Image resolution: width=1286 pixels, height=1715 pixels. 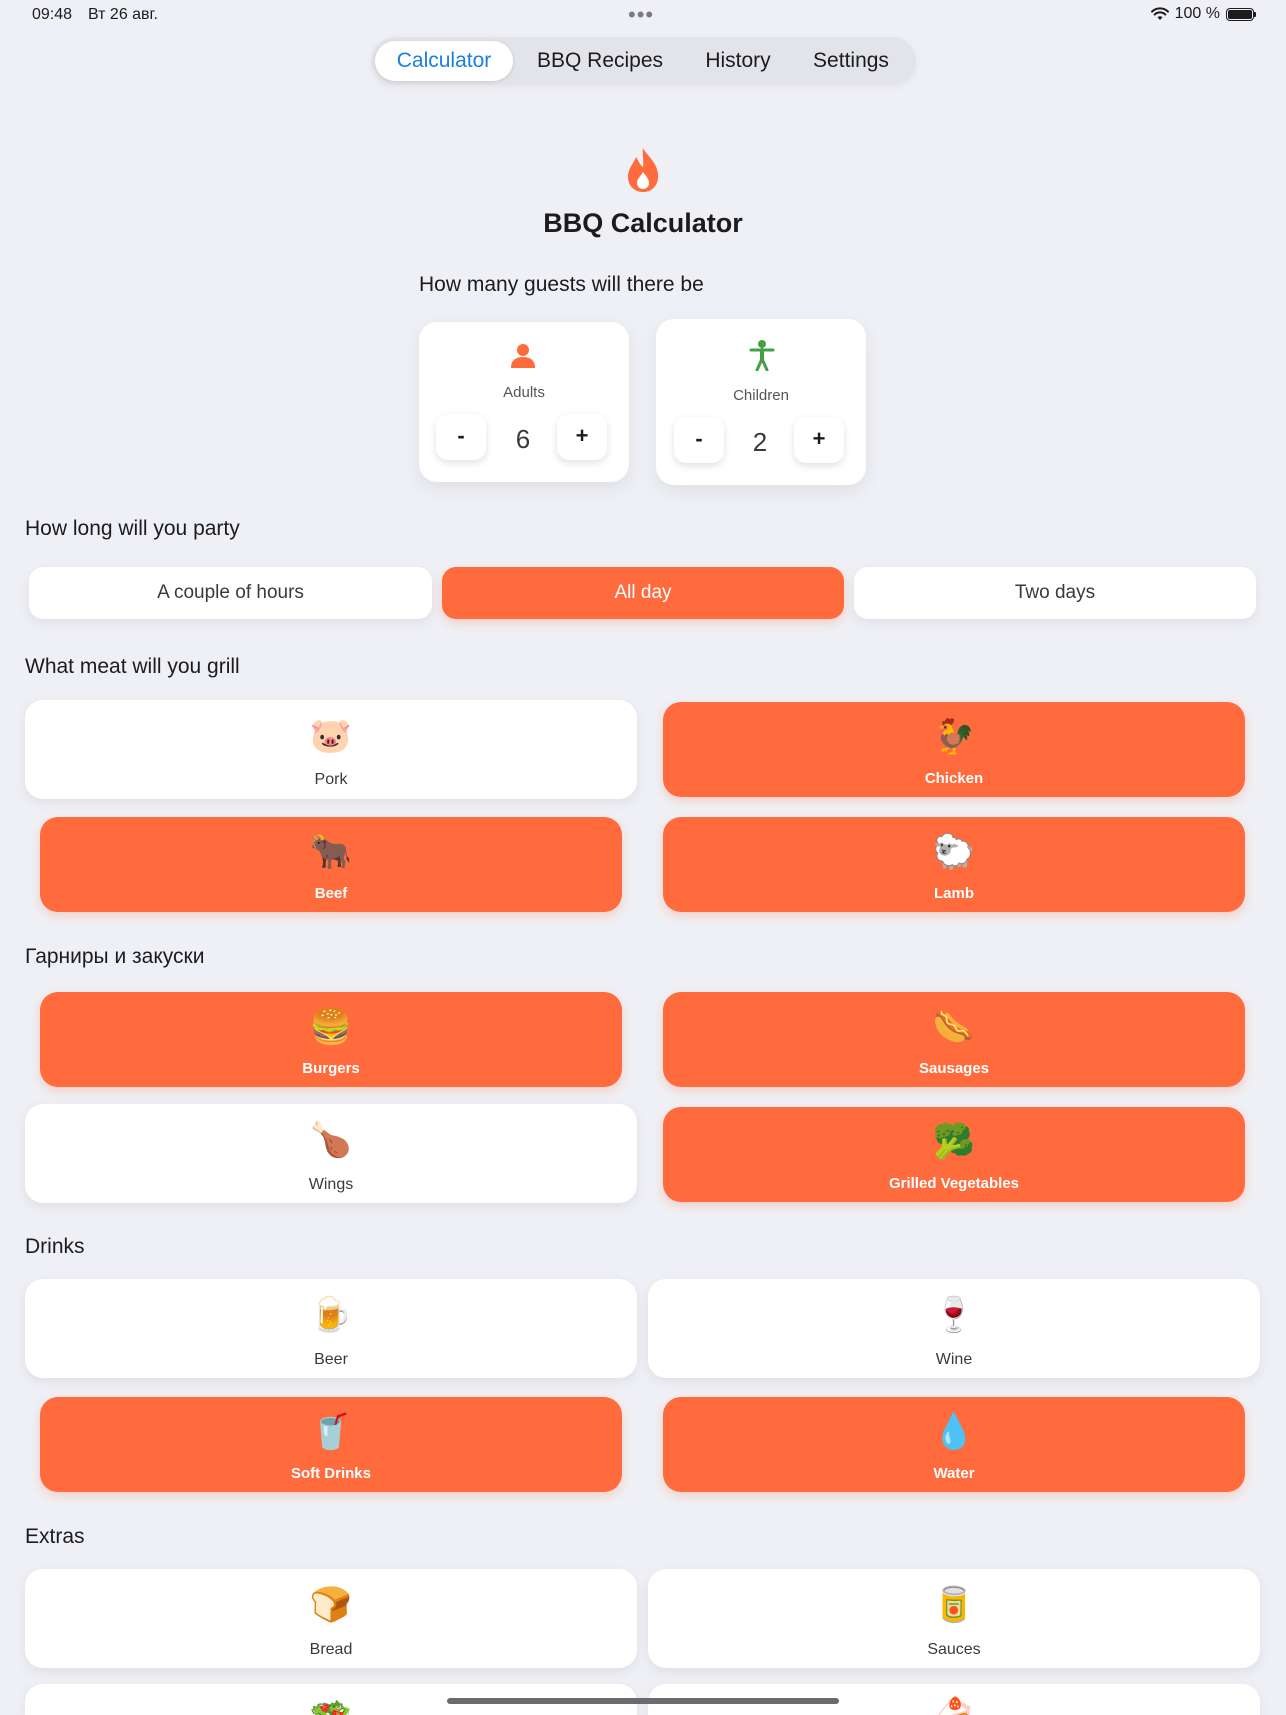 I want to click on tab-bar: Calculator BBQ Recipes History Settings, so click(x=643, y=61).